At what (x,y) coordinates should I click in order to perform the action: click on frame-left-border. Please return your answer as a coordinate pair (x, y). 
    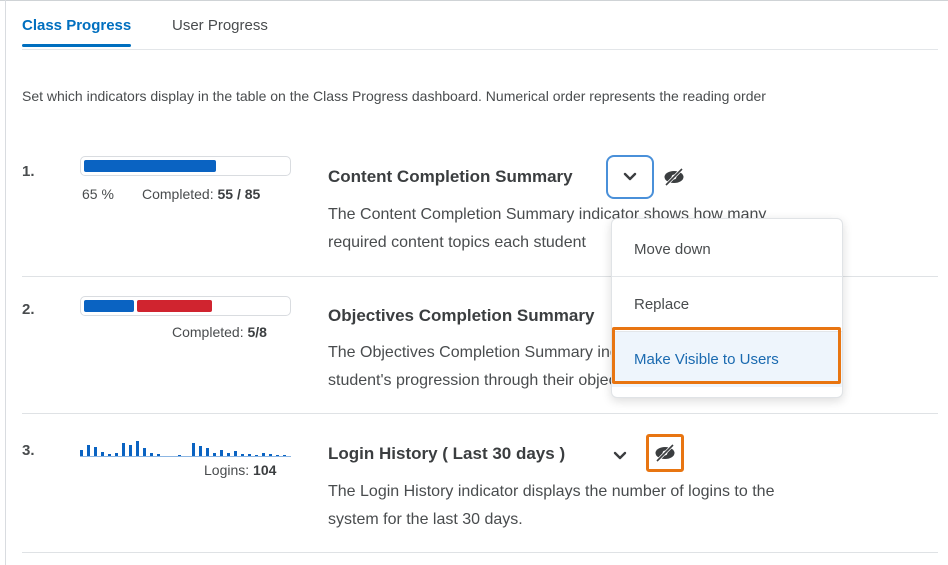
    Looking at the image, I should click on (5, 282).